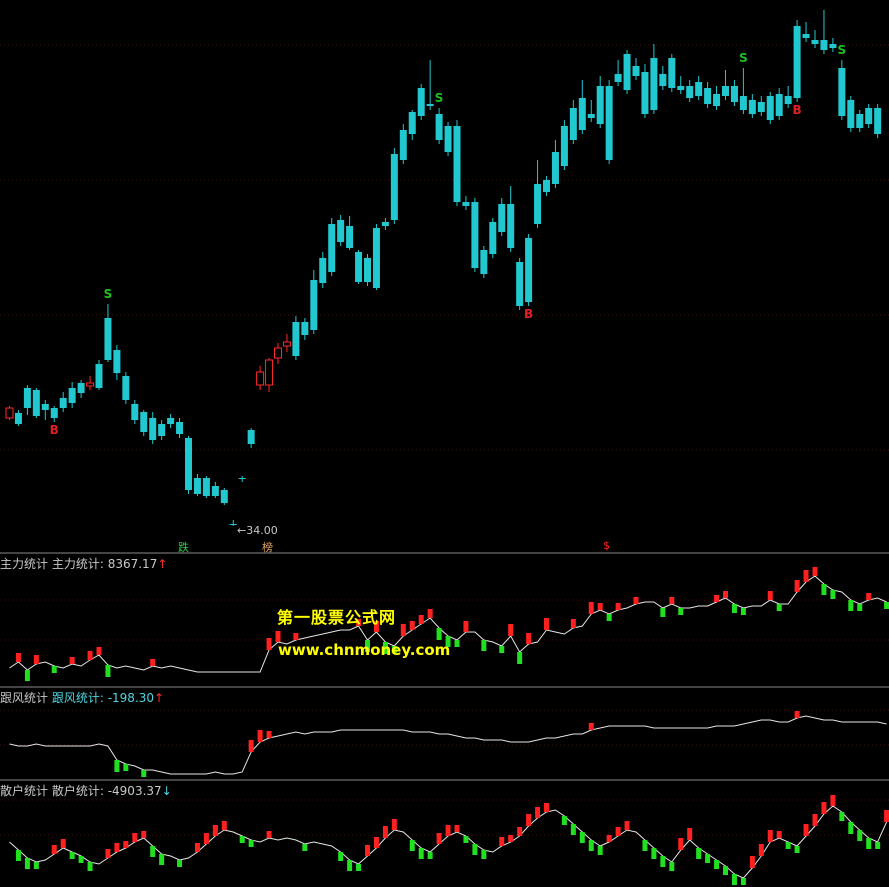  I want to click on panel-main-force, so click(449, 624).